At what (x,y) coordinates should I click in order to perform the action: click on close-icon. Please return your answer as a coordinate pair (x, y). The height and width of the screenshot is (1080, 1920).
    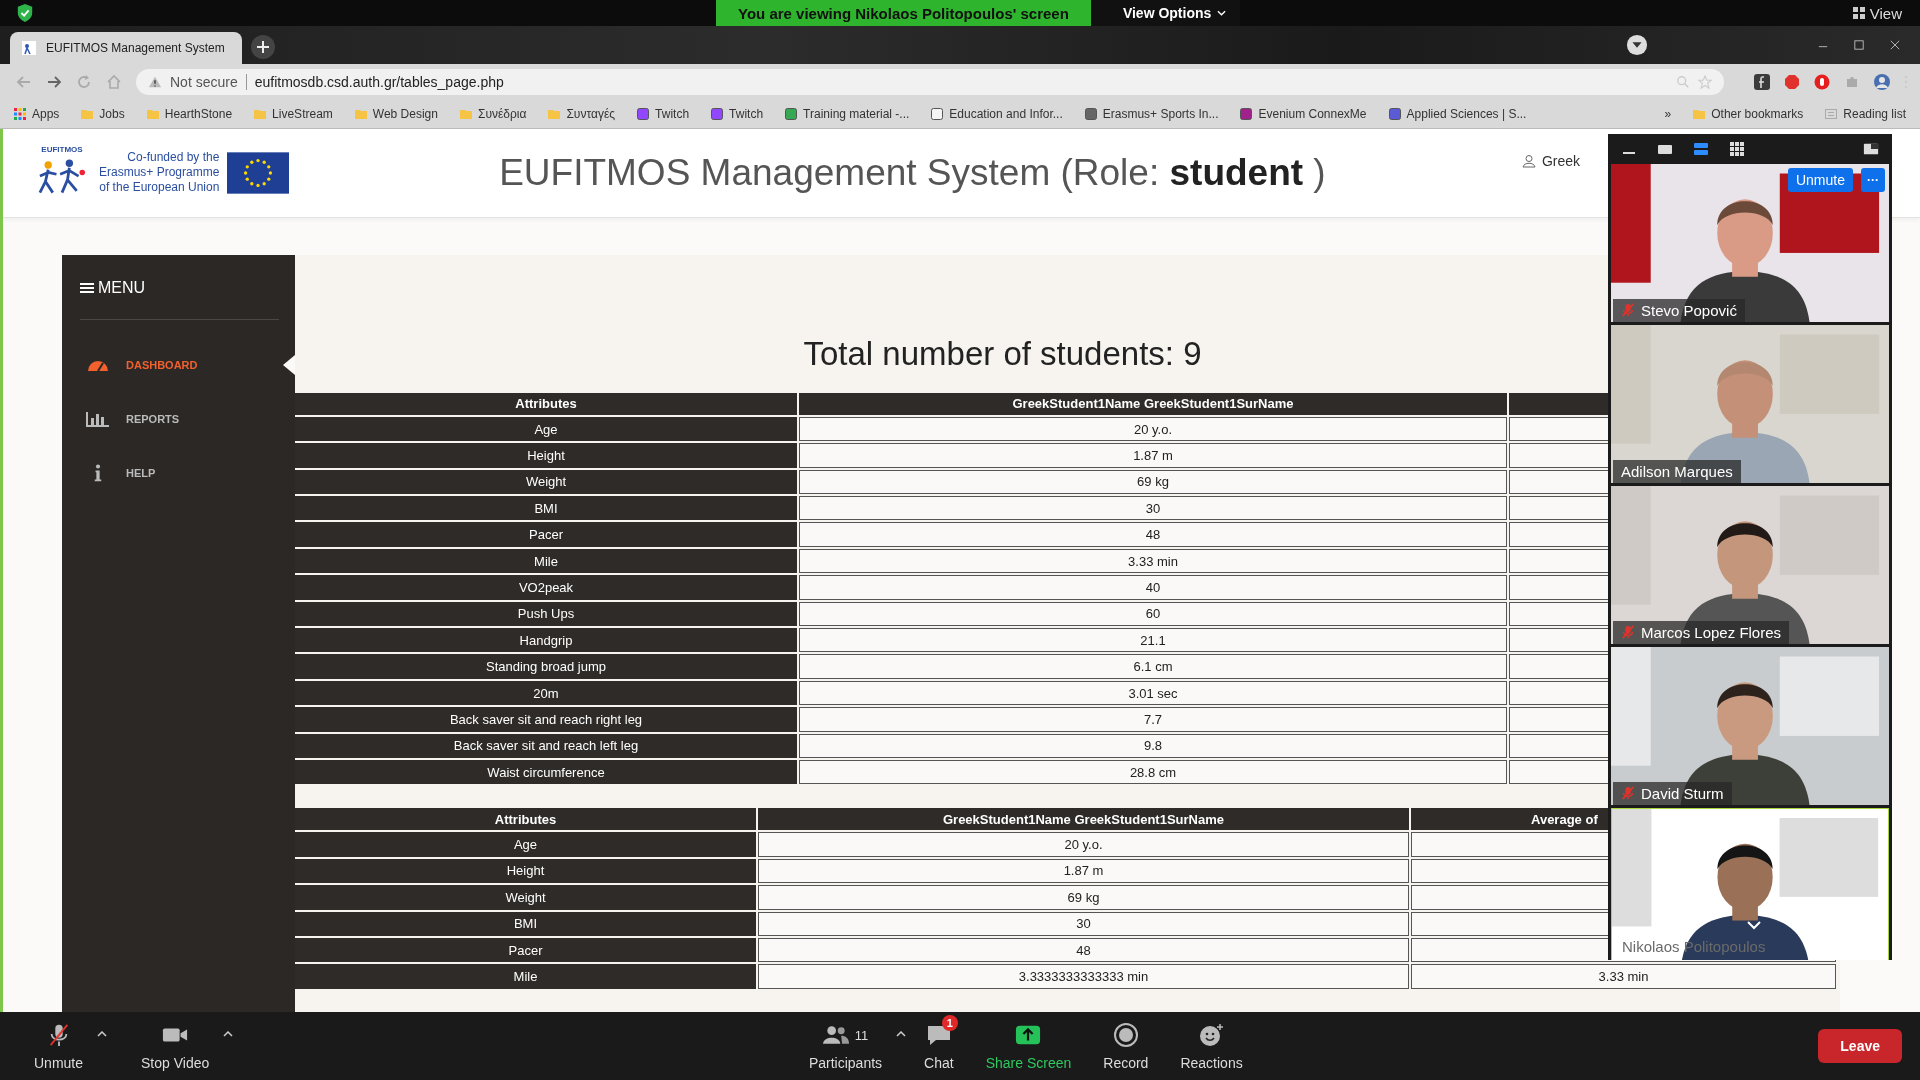
    Looking at the image, I should click on (1895, 45).